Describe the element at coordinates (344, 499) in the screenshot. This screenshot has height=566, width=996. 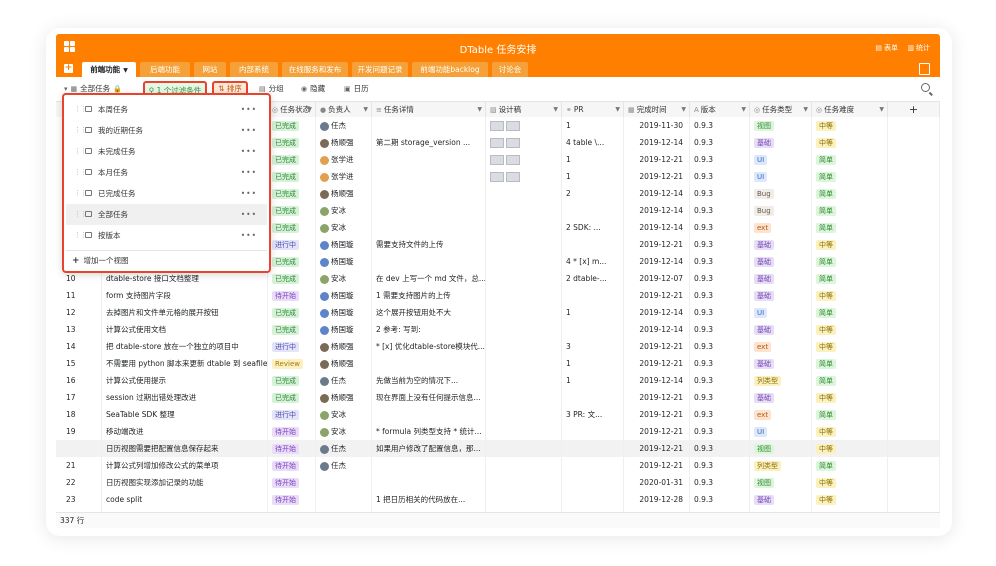
I see `cell-owner` at that location.